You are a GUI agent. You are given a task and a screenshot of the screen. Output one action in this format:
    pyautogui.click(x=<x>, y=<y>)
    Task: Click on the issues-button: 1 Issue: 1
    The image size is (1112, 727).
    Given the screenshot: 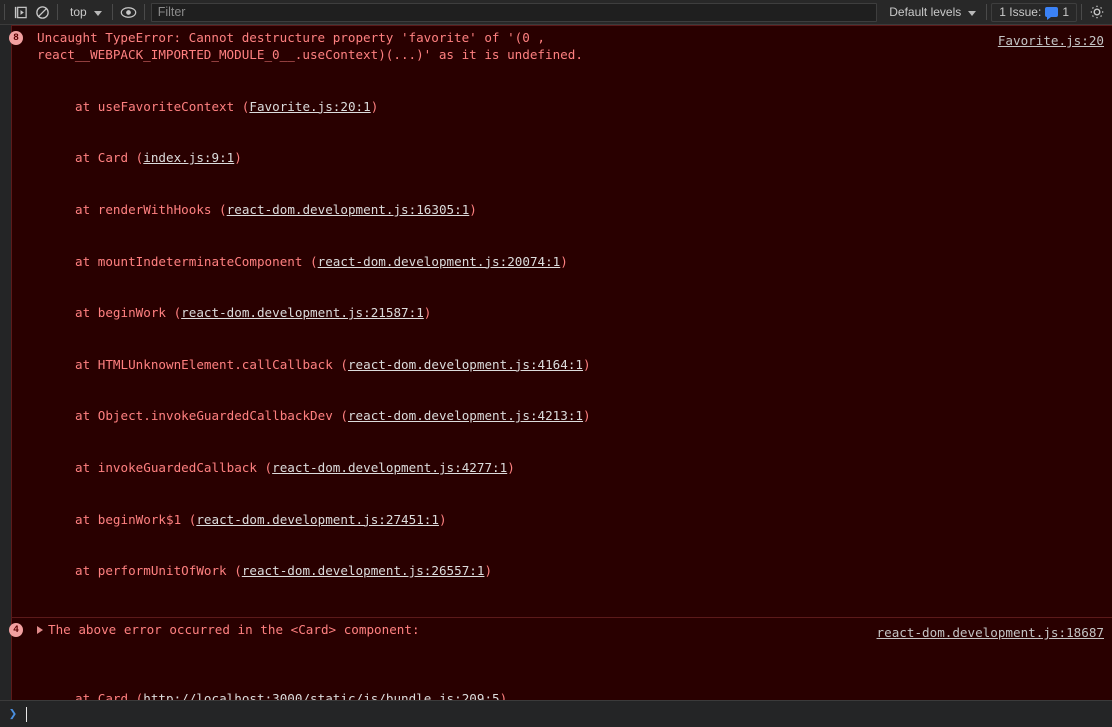 What is the action you would take?
    pyautogui.click(x=1034, y=12)
    